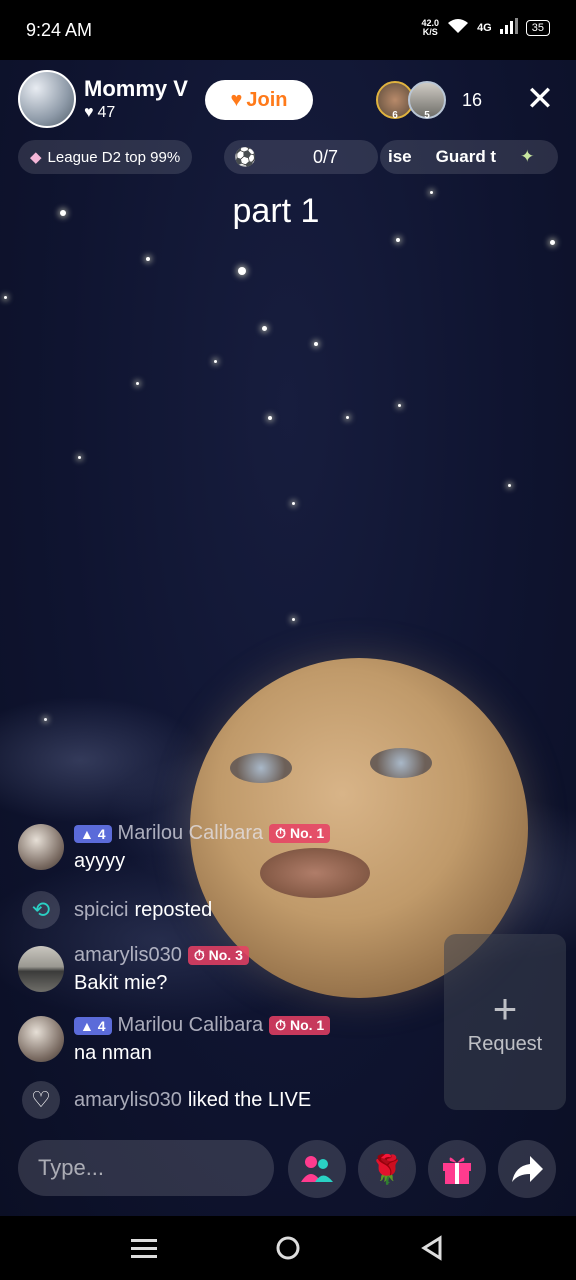 Image resolution: width=576 pixels, height=1280 pixels. Describe the element at coordinates (218, 955) in the screenshot. I see `rank-badge: ⏱ No. 3` at that location.